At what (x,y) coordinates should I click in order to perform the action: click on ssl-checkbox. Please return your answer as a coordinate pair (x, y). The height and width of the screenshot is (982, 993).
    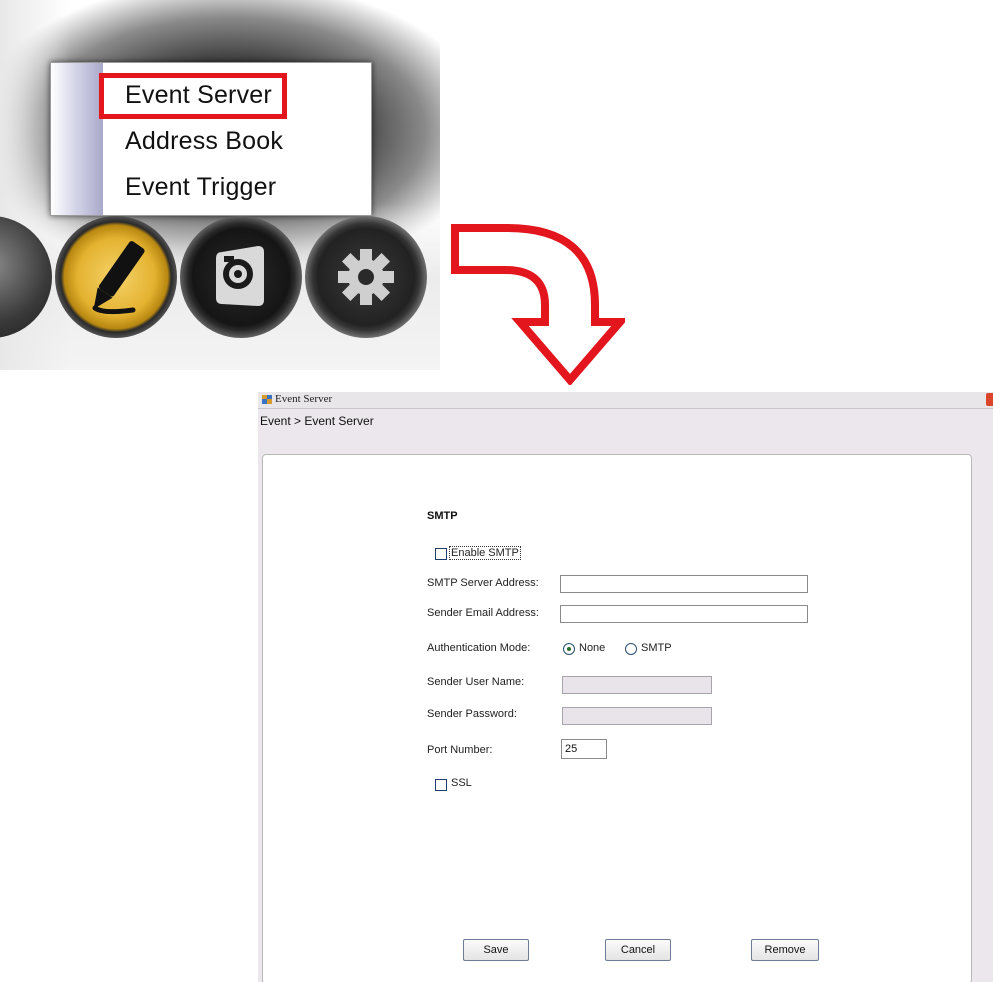
    Looking at the image, I should click on (441, 785).